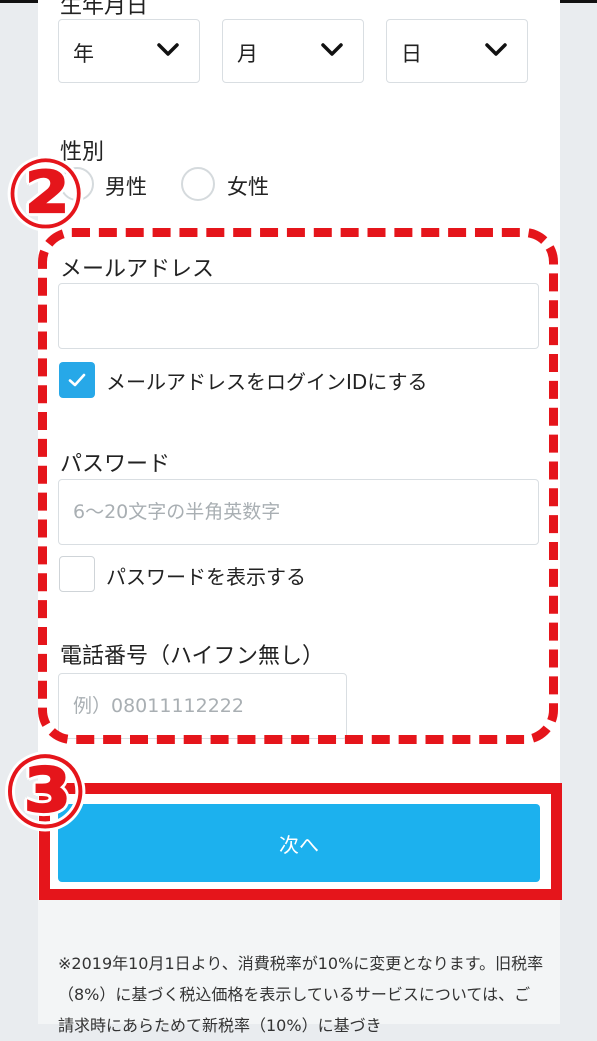 The height and width of the screenshot is (1041, 597). What do you see at coordinates (83, 54) in the screenshot?
I see `birth-year-value: 年` at bounding box center [83, 54].